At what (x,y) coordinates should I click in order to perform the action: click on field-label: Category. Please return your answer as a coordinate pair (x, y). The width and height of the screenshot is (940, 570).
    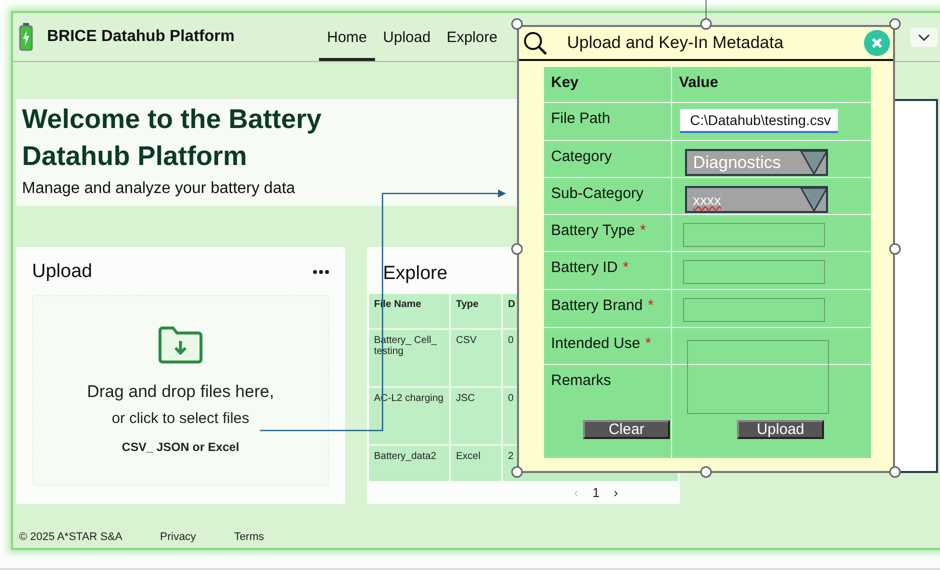
    Looking at the image, I should click on (581, 156).